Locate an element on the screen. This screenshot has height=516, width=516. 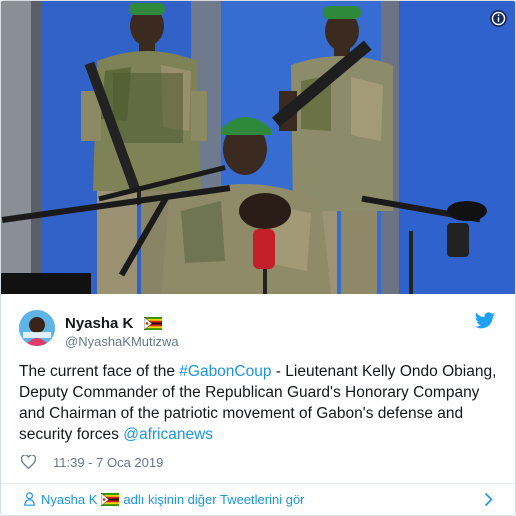
more-tweets-prefix: Nyasha K is located at coordinates (69, 499).